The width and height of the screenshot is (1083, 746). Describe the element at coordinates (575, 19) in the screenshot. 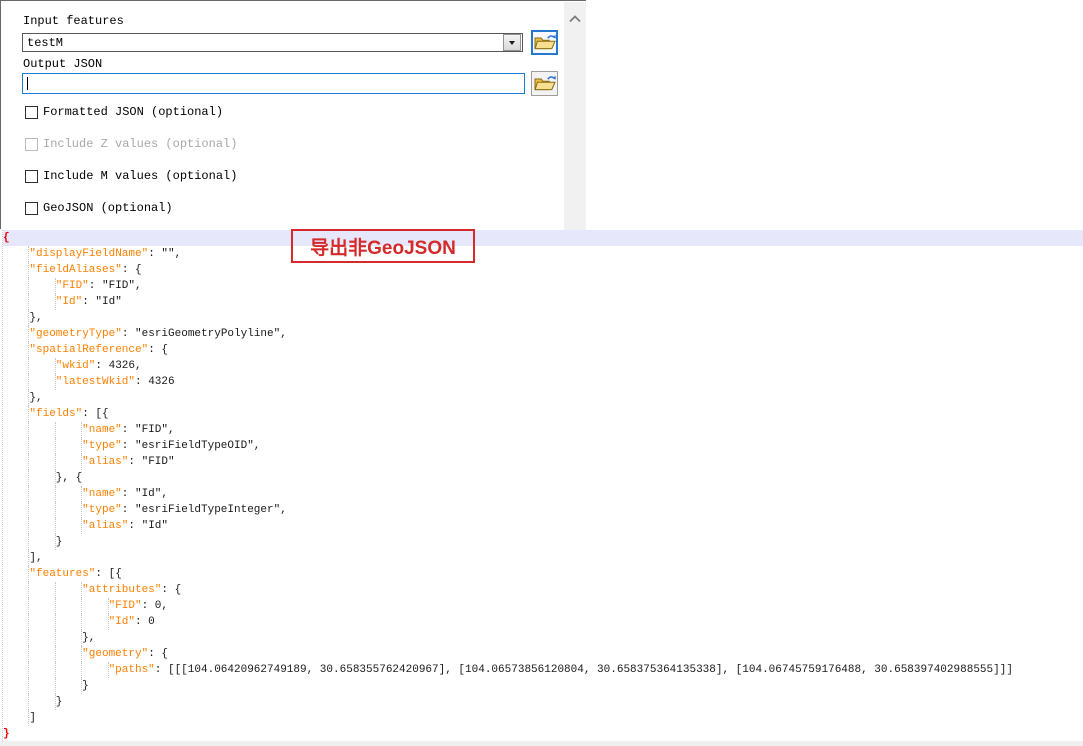

I see `chevron-up-icon` at that location.